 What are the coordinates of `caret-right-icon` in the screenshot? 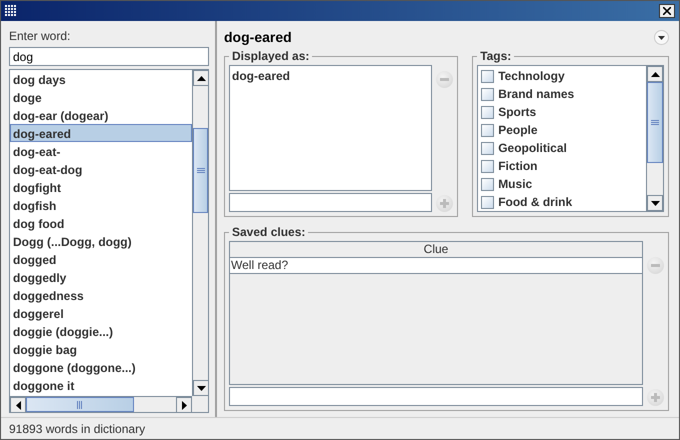 It's located at (184, 405).